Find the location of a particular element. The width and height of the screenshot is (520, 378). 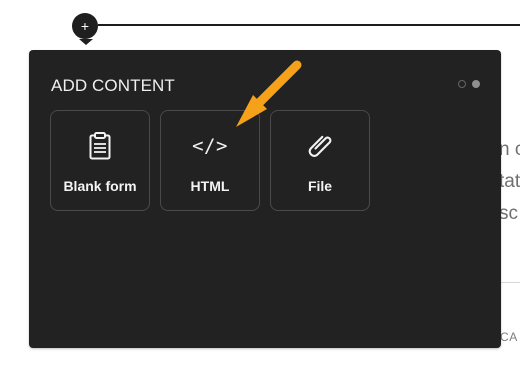

blank-form-card: Blank form is located at coordinates (100, 160).